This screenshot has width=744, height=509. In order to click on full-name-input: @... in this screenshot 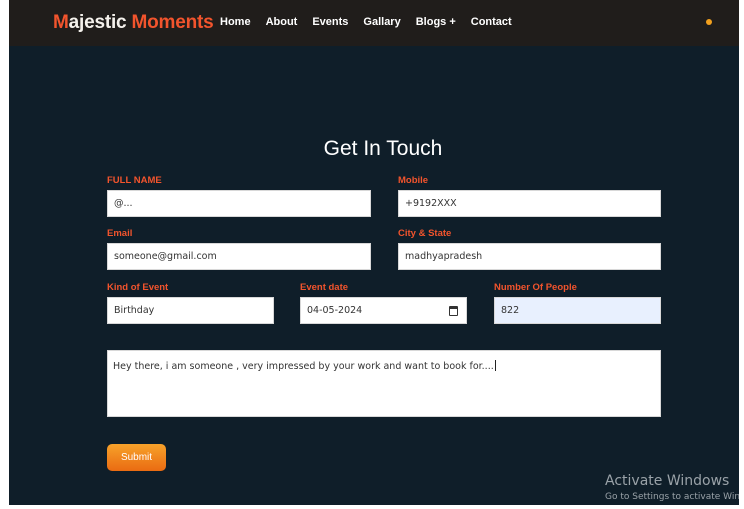, I will do `click(239, 203)`.